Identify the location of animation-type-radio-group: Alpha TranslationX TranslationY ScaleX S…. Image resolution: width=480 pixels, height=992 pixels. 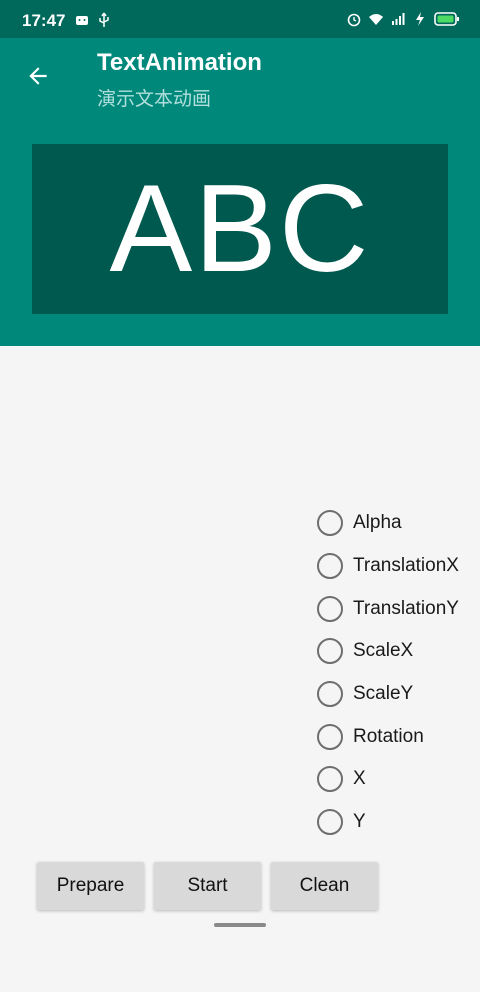
(388, 673).